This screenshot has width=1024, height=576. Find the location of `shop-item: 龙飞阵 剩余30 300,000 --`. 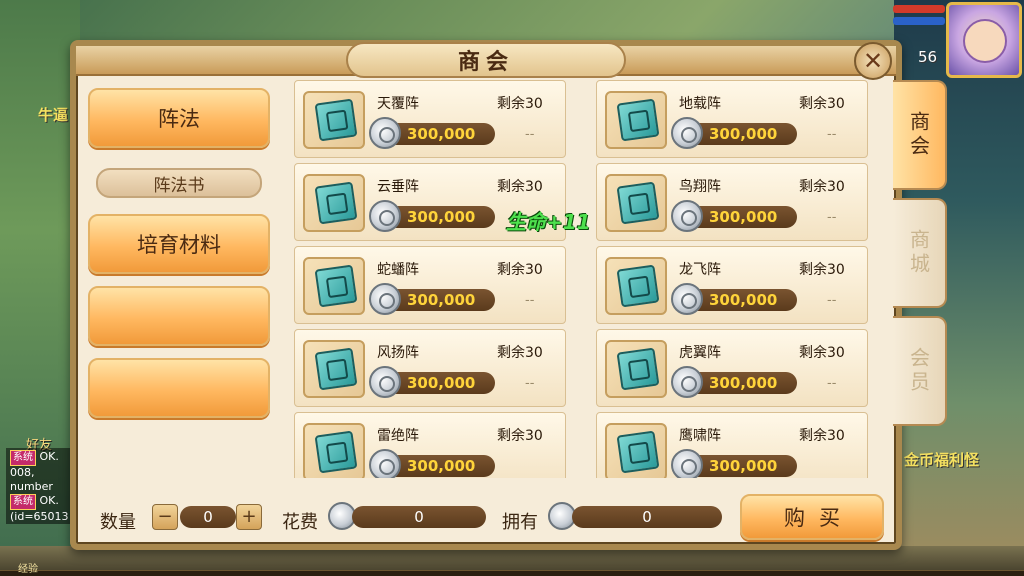

shop-item: 龙飞阵 剩余30 300,000 -- is located at coordinates (732, 285).